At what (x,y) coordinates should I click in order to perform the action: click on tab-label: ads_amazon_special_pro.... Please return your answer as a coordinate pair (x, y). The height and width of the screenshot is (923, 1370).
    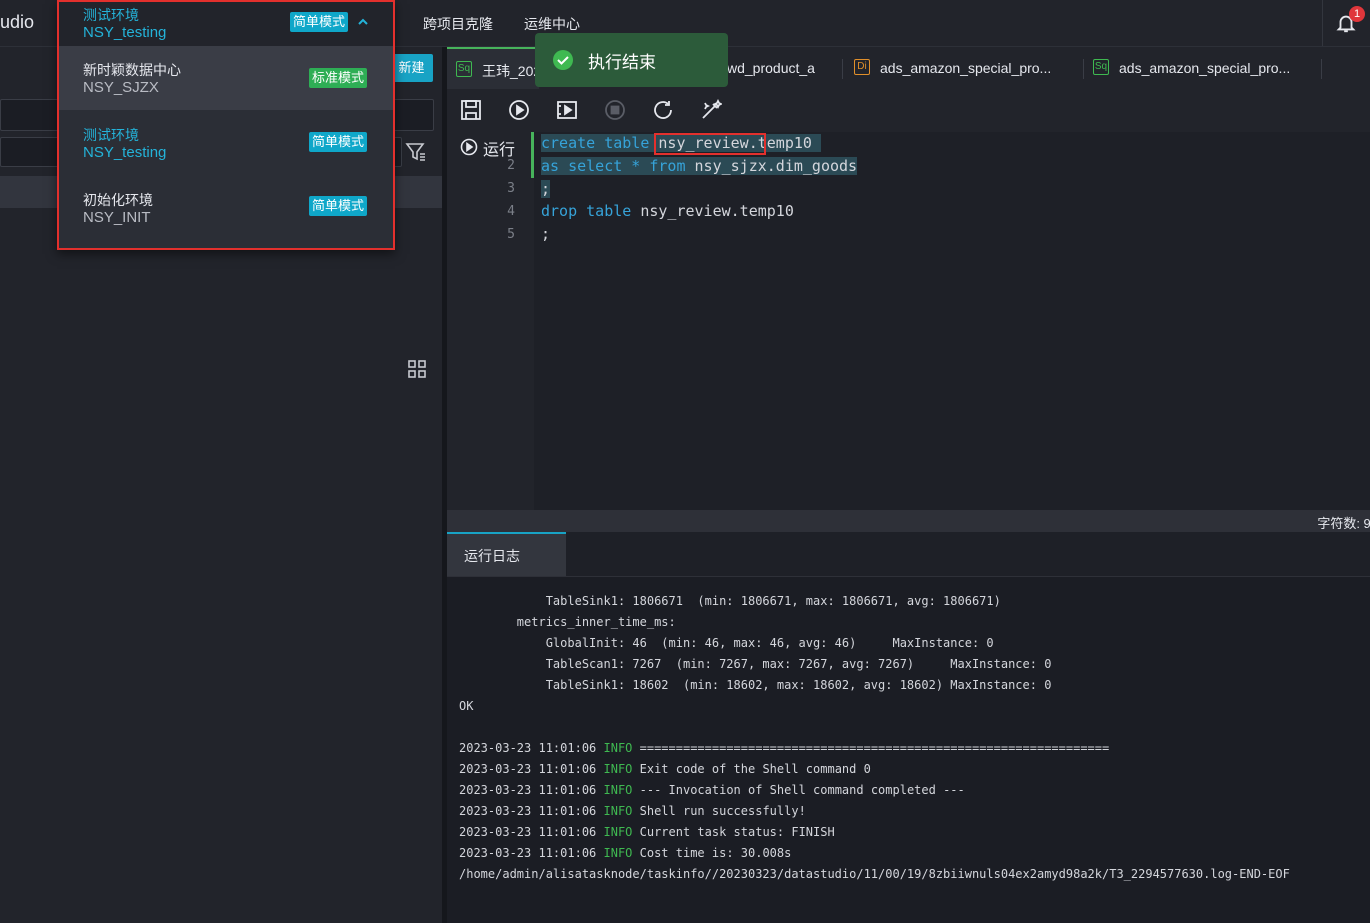
    Looking at the image, I should click on (966, 68).